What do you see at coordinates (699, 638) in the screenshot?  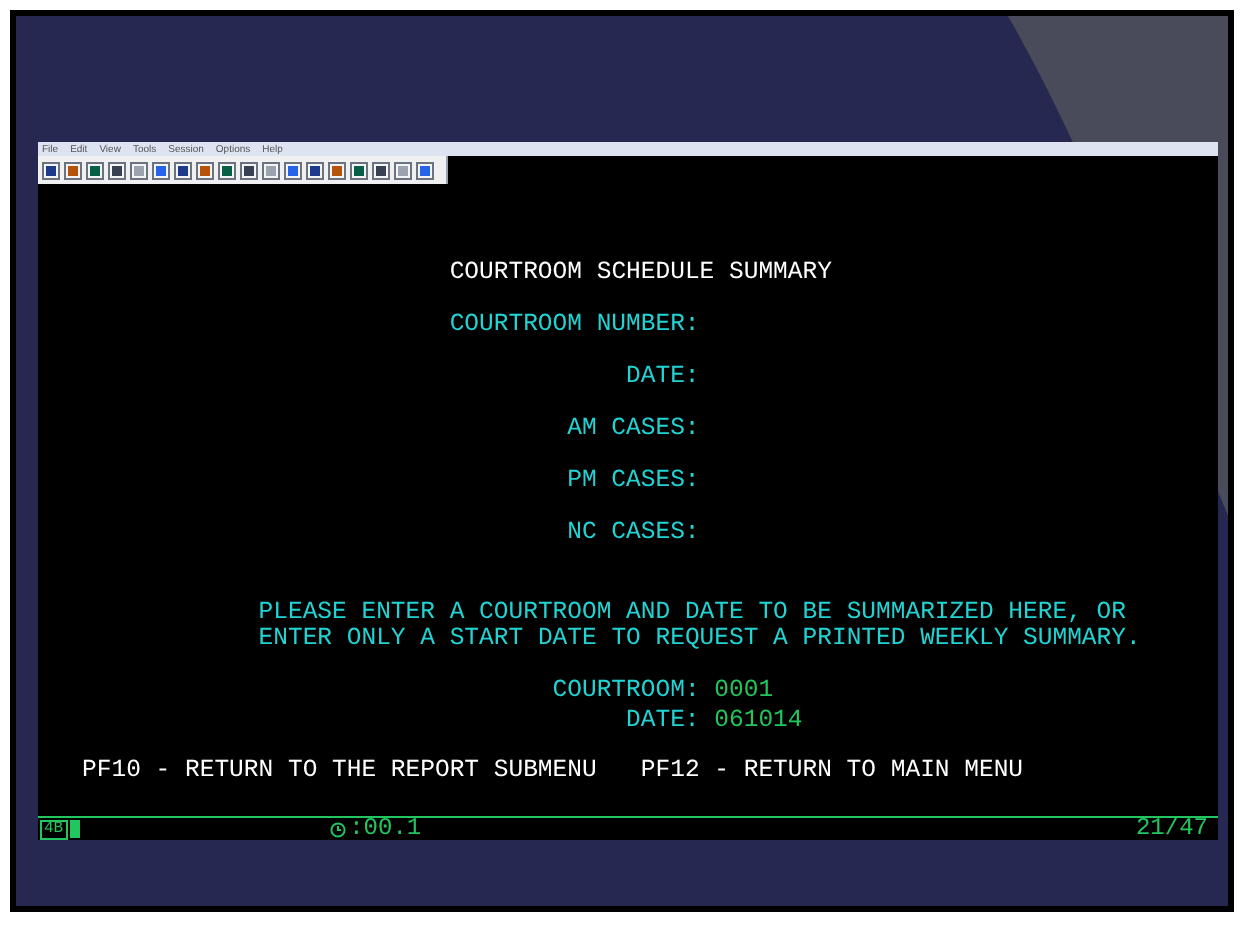 I see `instruction-text: ENTER ONLY A START DATE TO REQUEST A PRINTED WEEKLY SUMMARY.` at bounding box center [699, 638].